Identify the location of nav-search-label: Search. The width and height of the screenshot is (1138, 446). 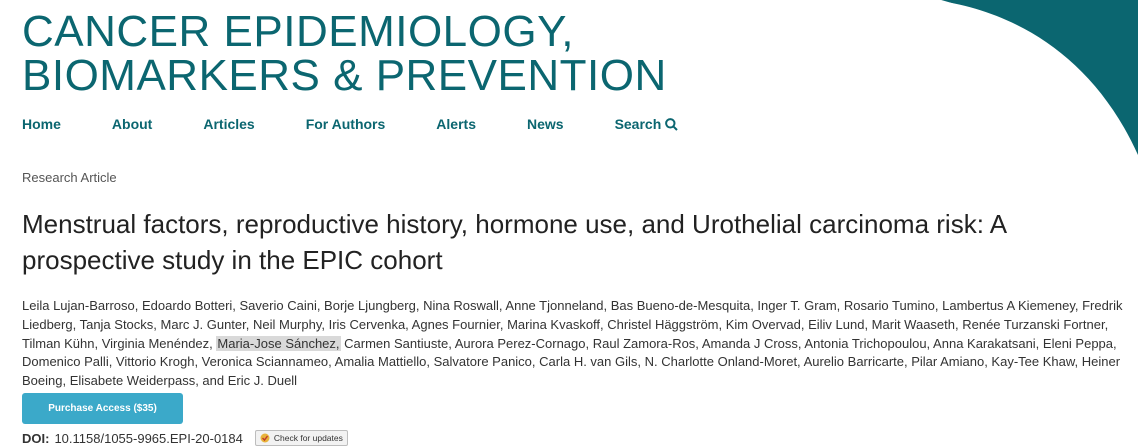
(638, 124).